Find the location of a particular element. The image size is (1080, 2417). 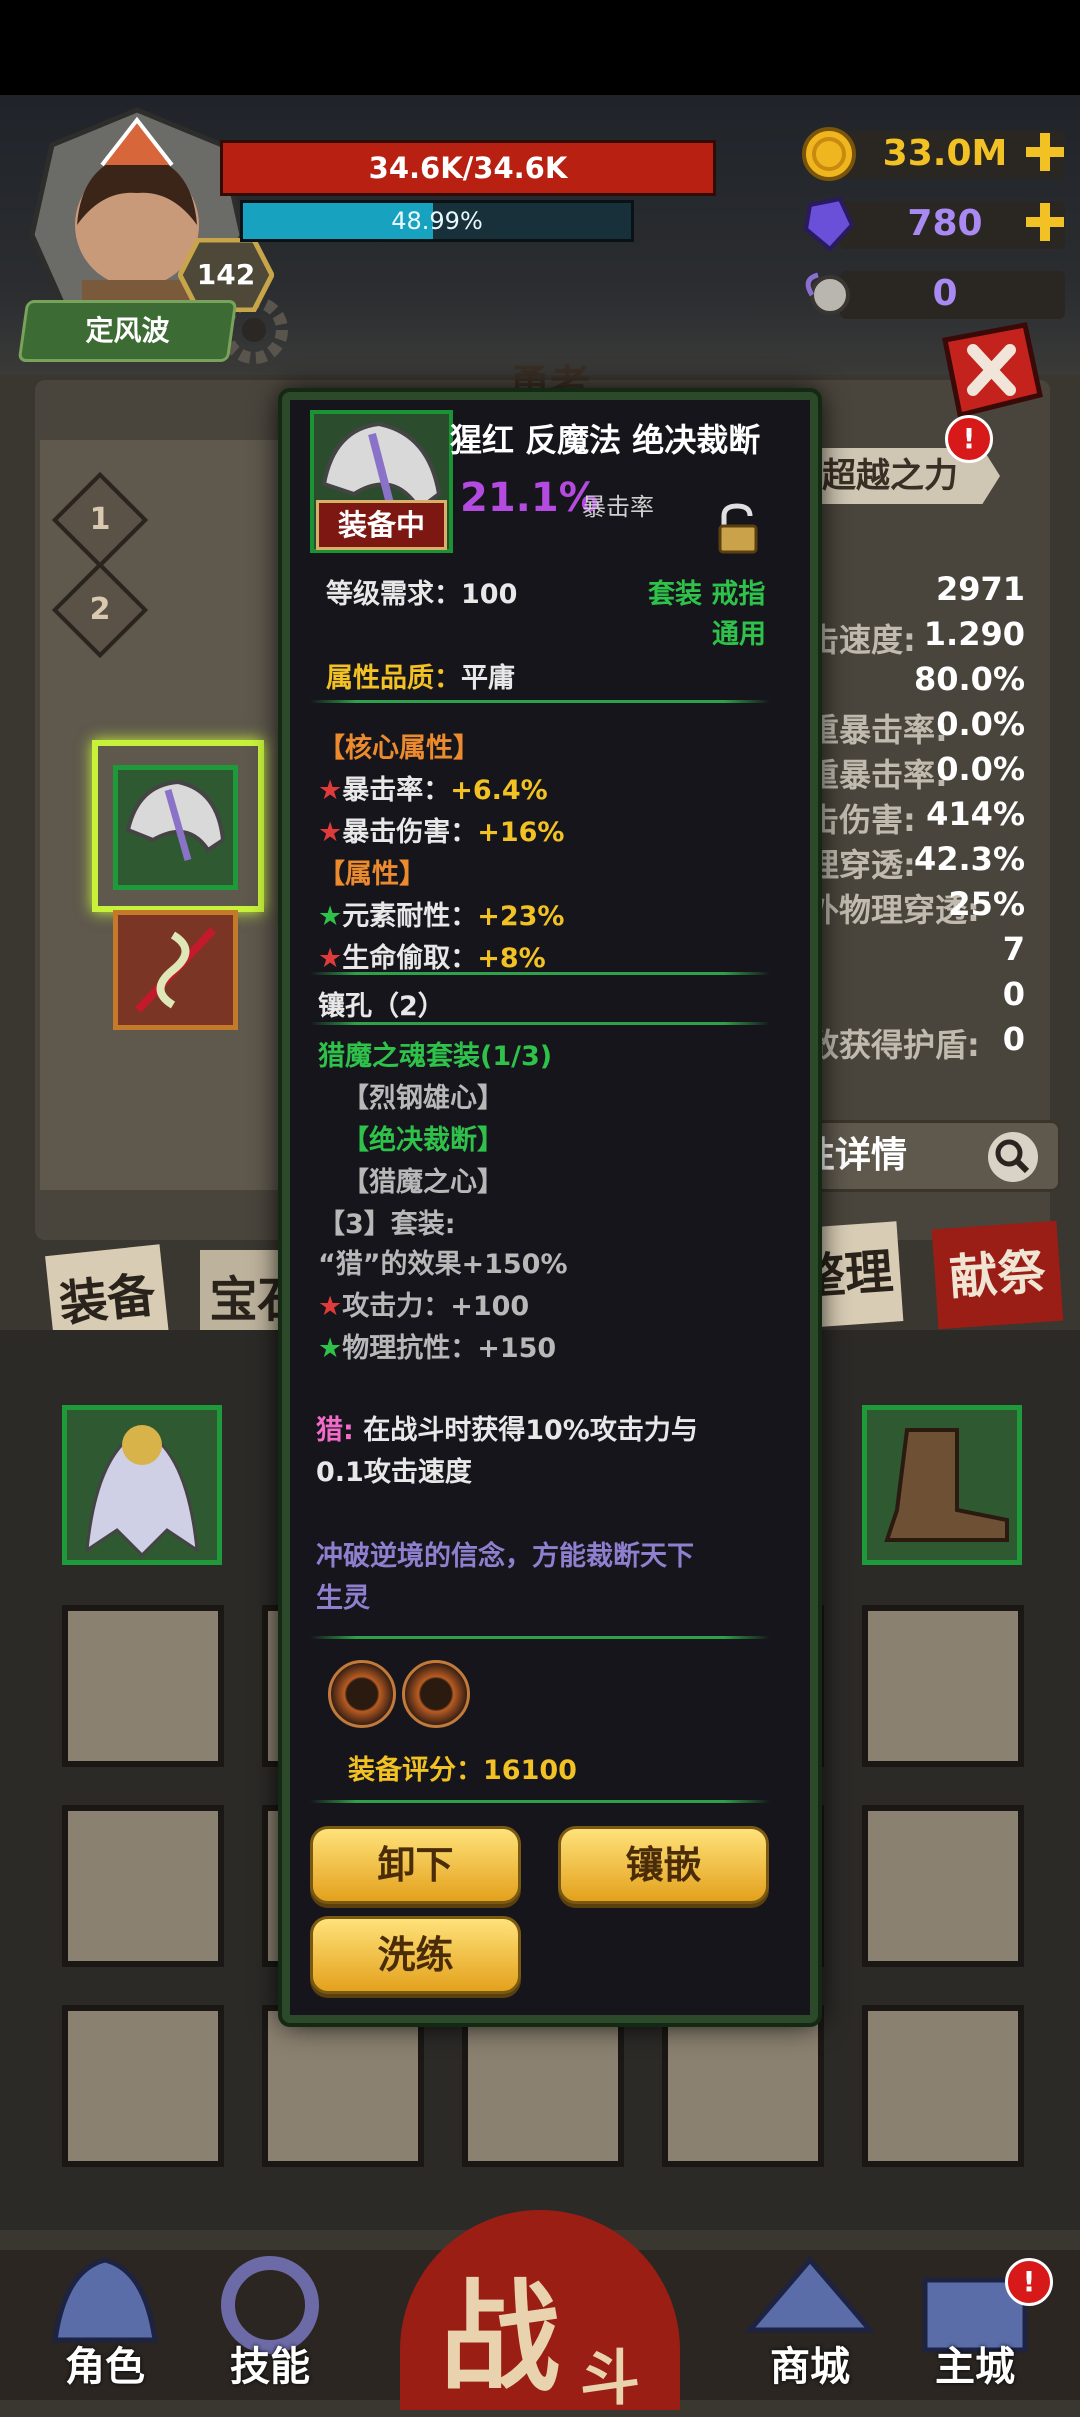

quality-value: 平庸 is located at coordinates (488, 678).